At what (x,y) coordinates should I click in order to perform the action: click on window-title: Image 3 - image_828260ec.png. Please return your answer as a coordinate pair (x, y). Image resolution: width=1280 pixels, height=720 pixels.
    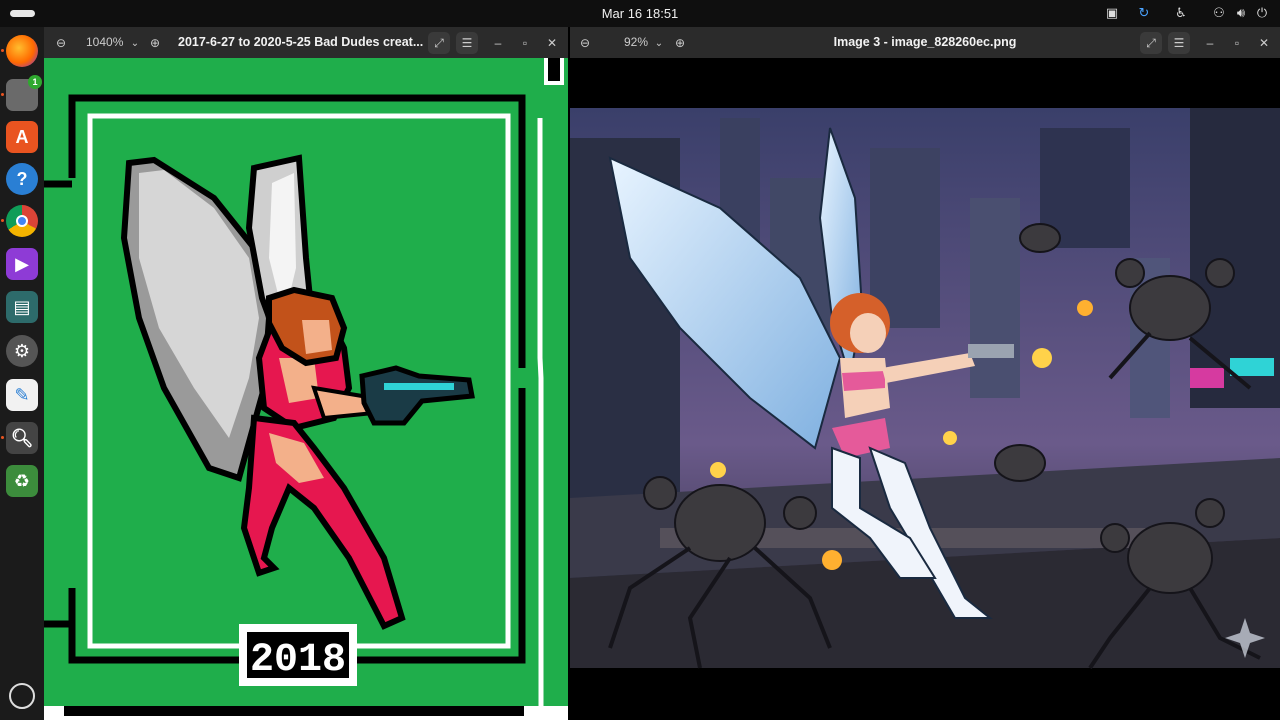
    Looking at the image, I should click on (925, 42).